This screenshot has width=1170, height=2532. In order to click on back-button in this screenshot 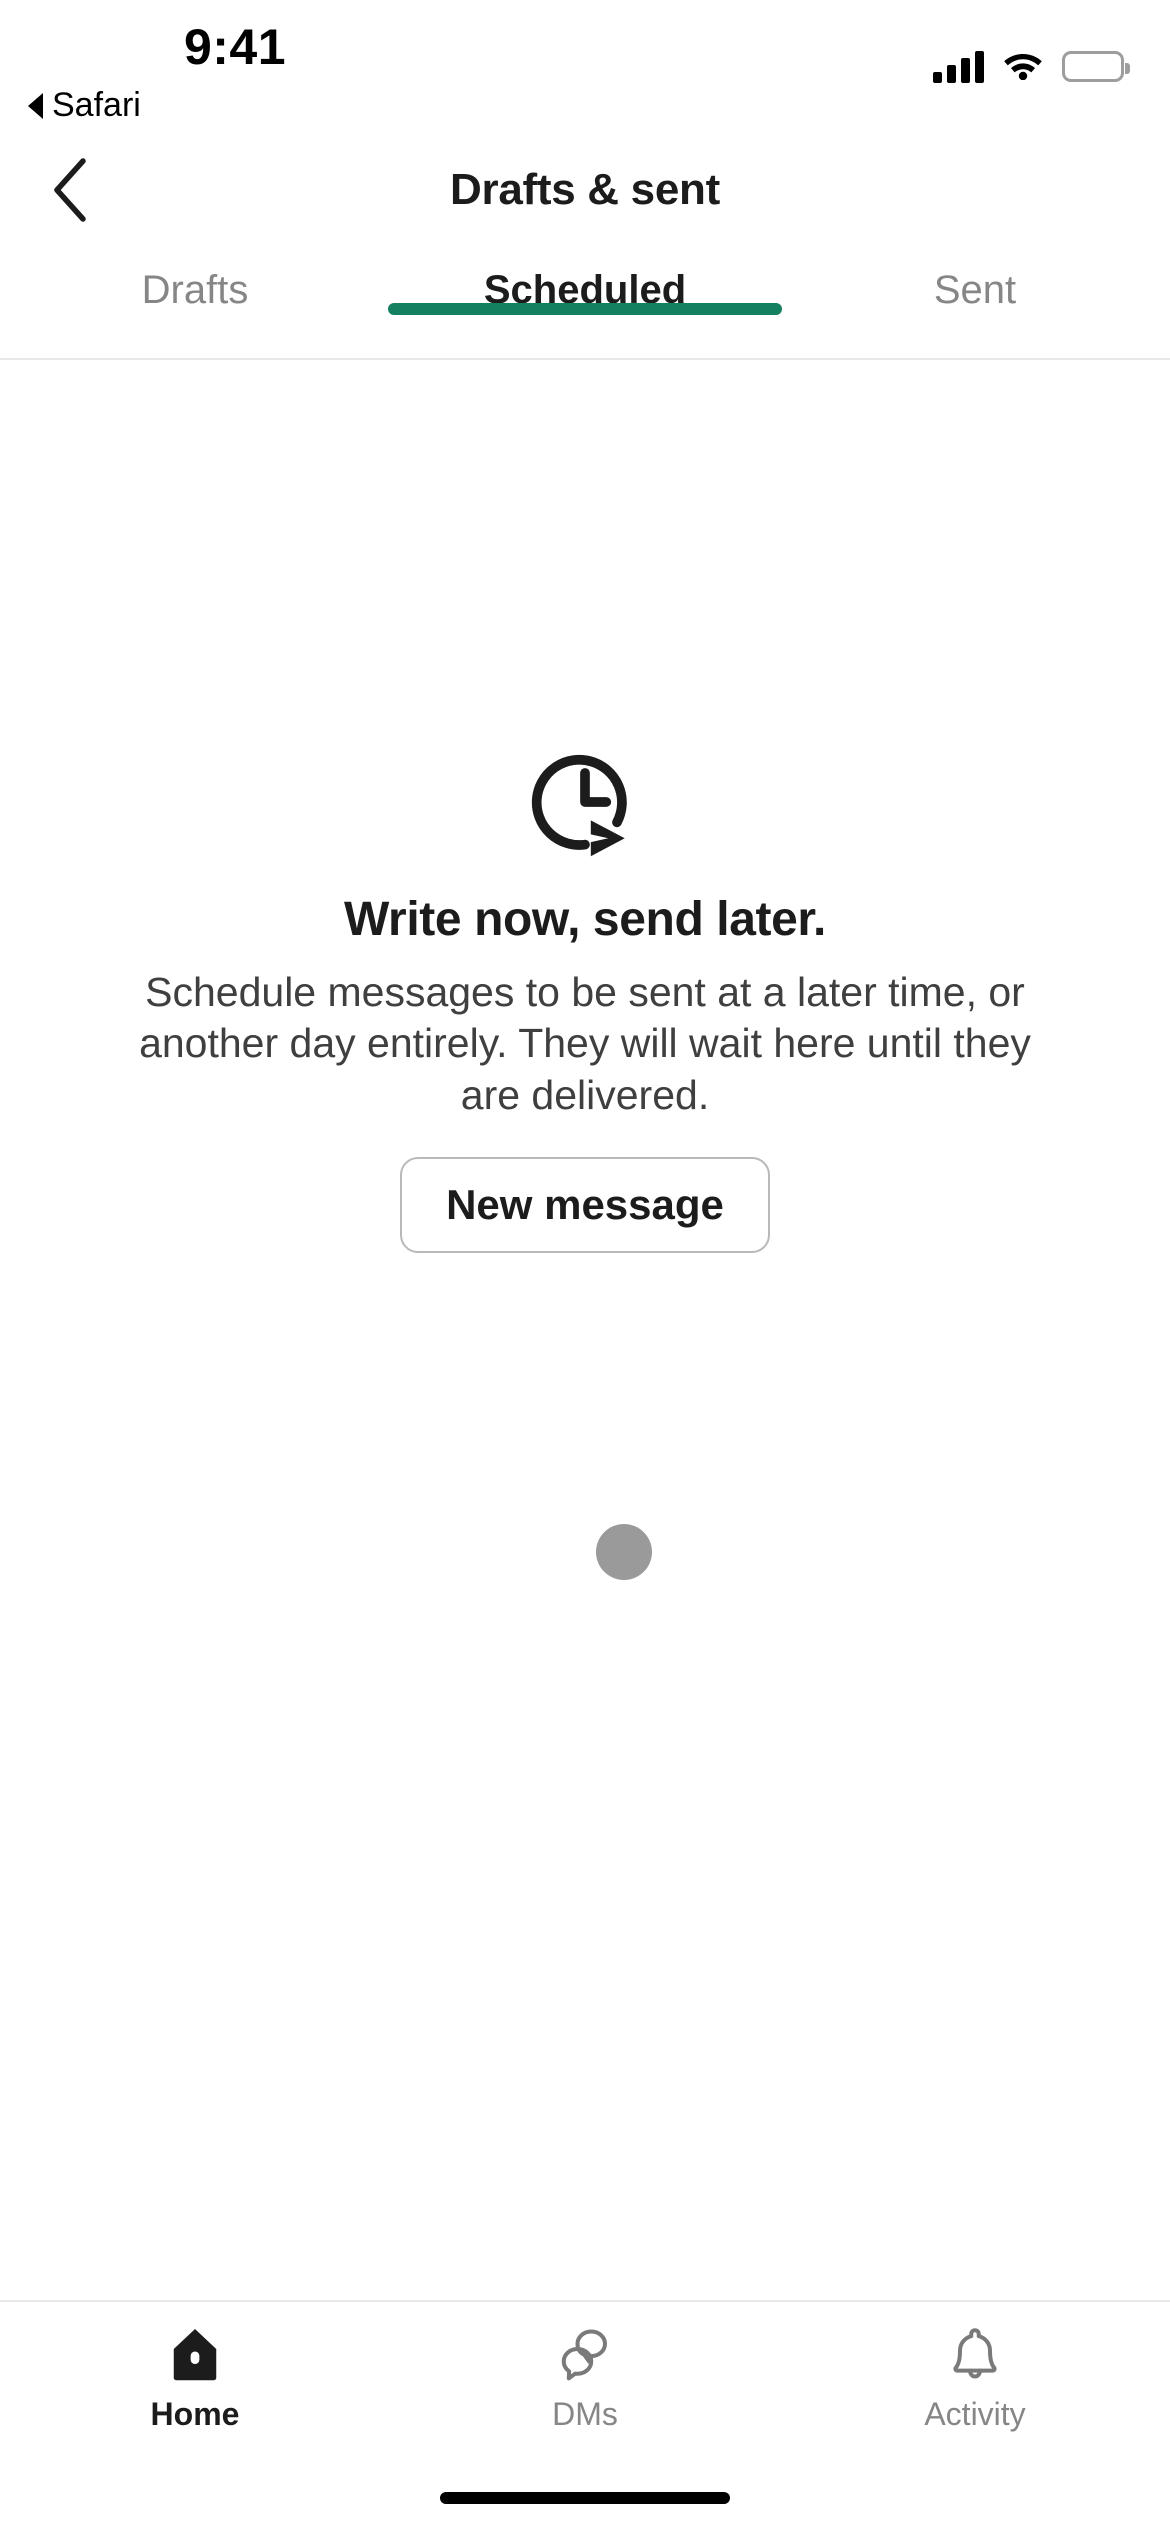, I will do `click(70, 190)`.